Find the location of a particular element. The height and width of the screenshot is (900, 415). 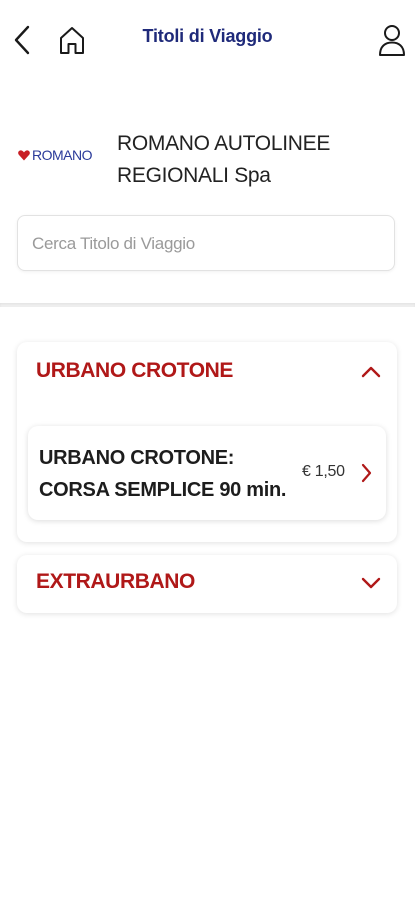

category-title: EXTRAURBANO is located at coordinates (115, 581).